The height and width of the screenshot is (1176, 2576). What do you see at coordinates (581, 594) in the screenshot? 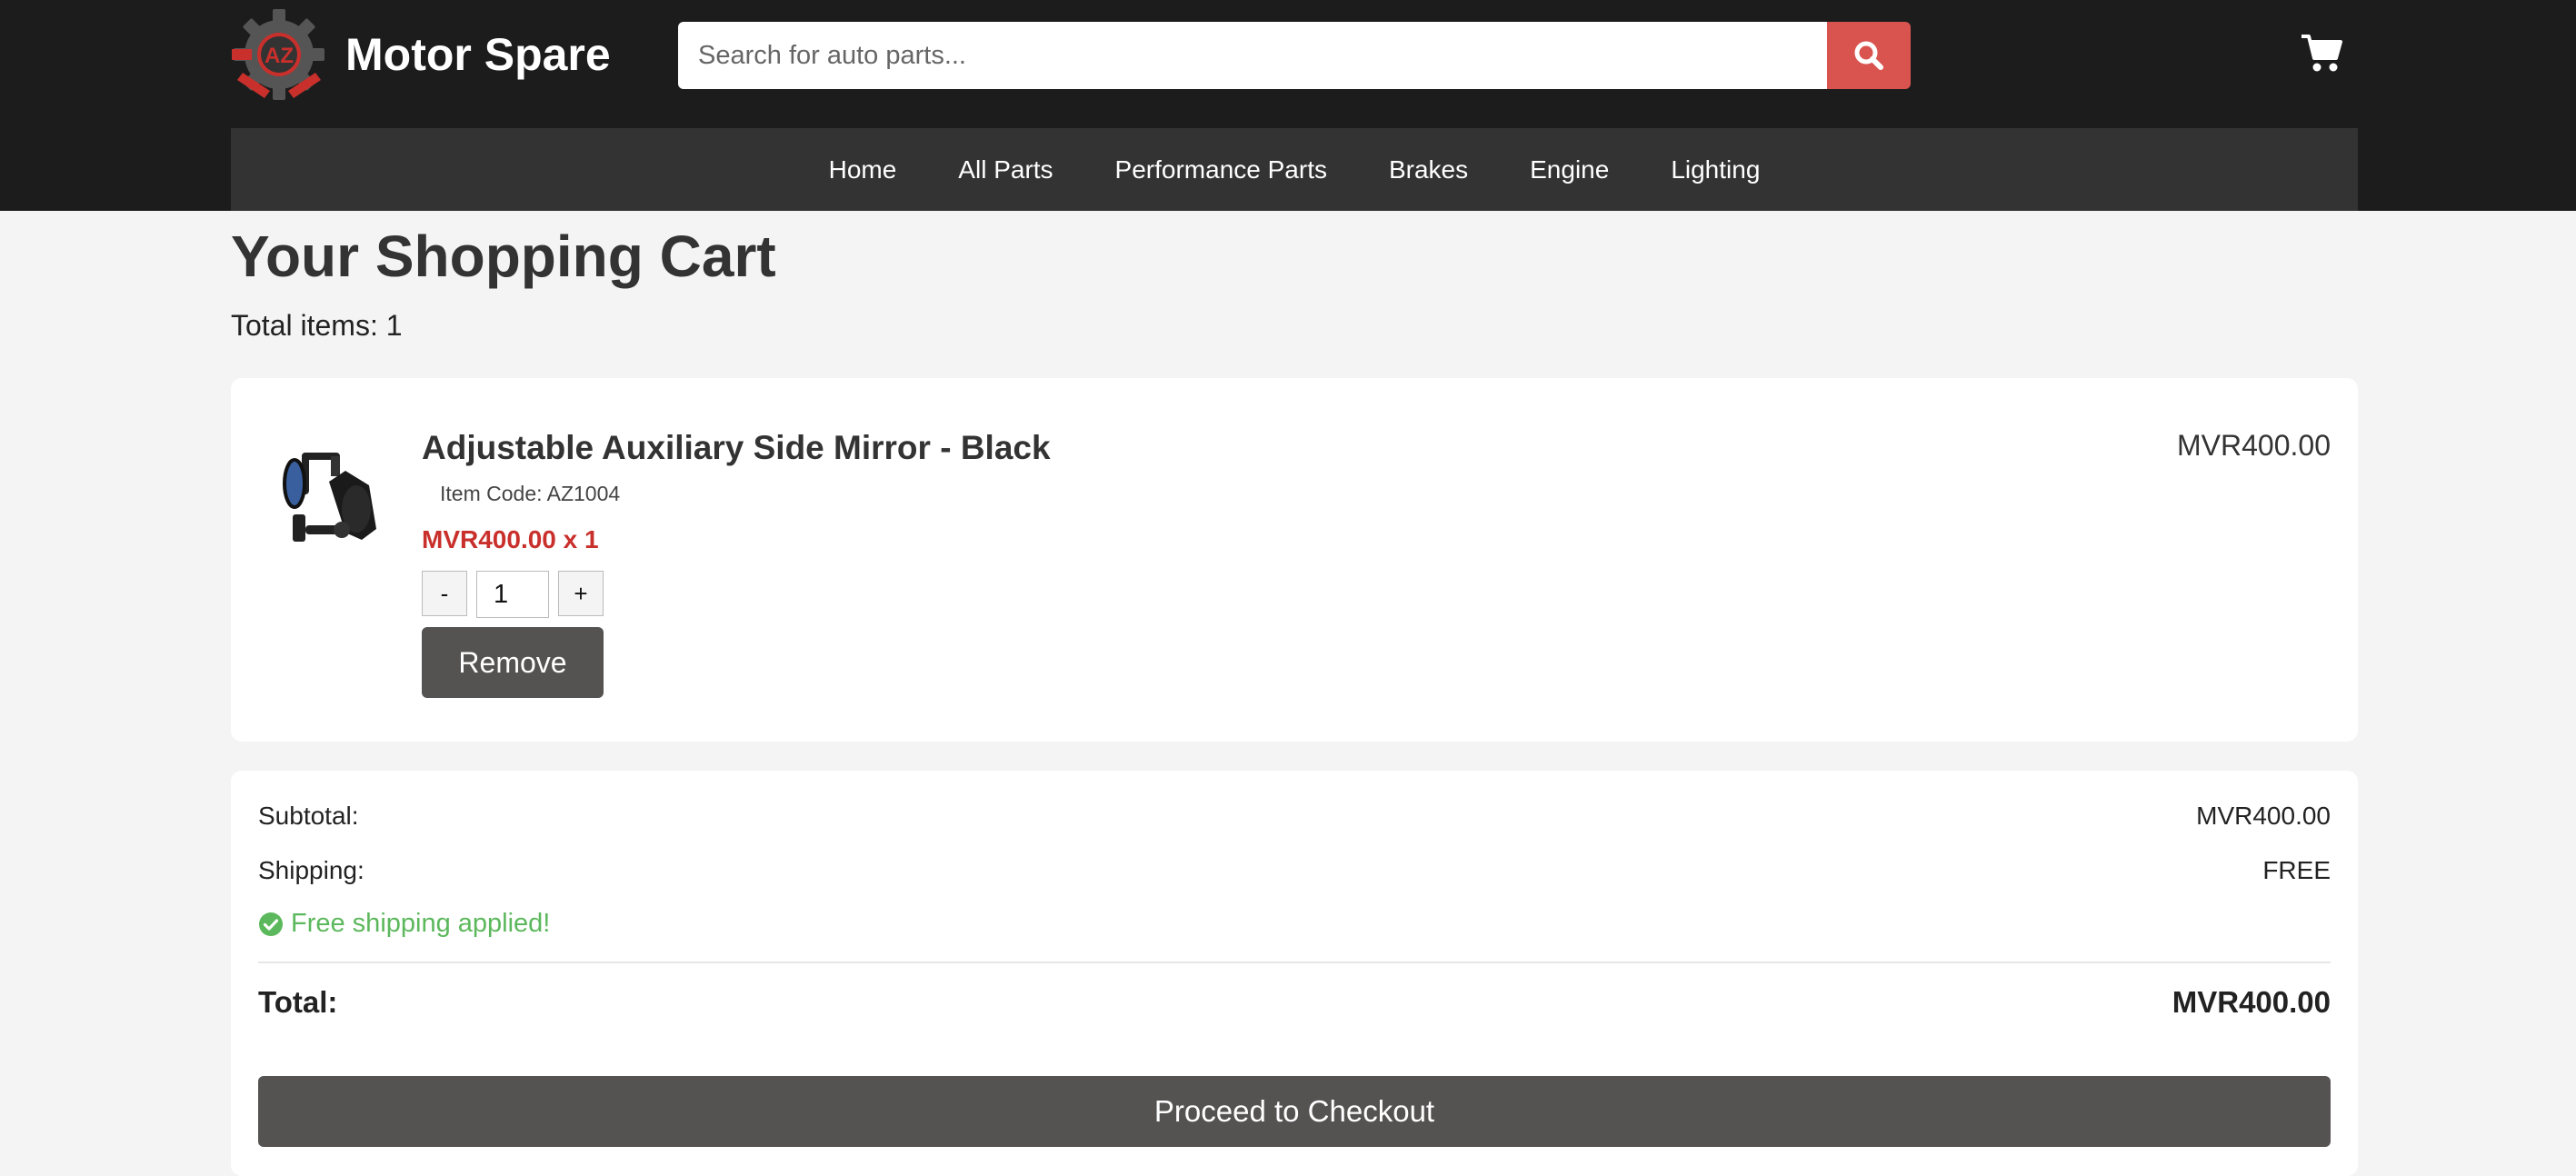
I see `quantity-increase-button: +` at bounding box center [581, 594].